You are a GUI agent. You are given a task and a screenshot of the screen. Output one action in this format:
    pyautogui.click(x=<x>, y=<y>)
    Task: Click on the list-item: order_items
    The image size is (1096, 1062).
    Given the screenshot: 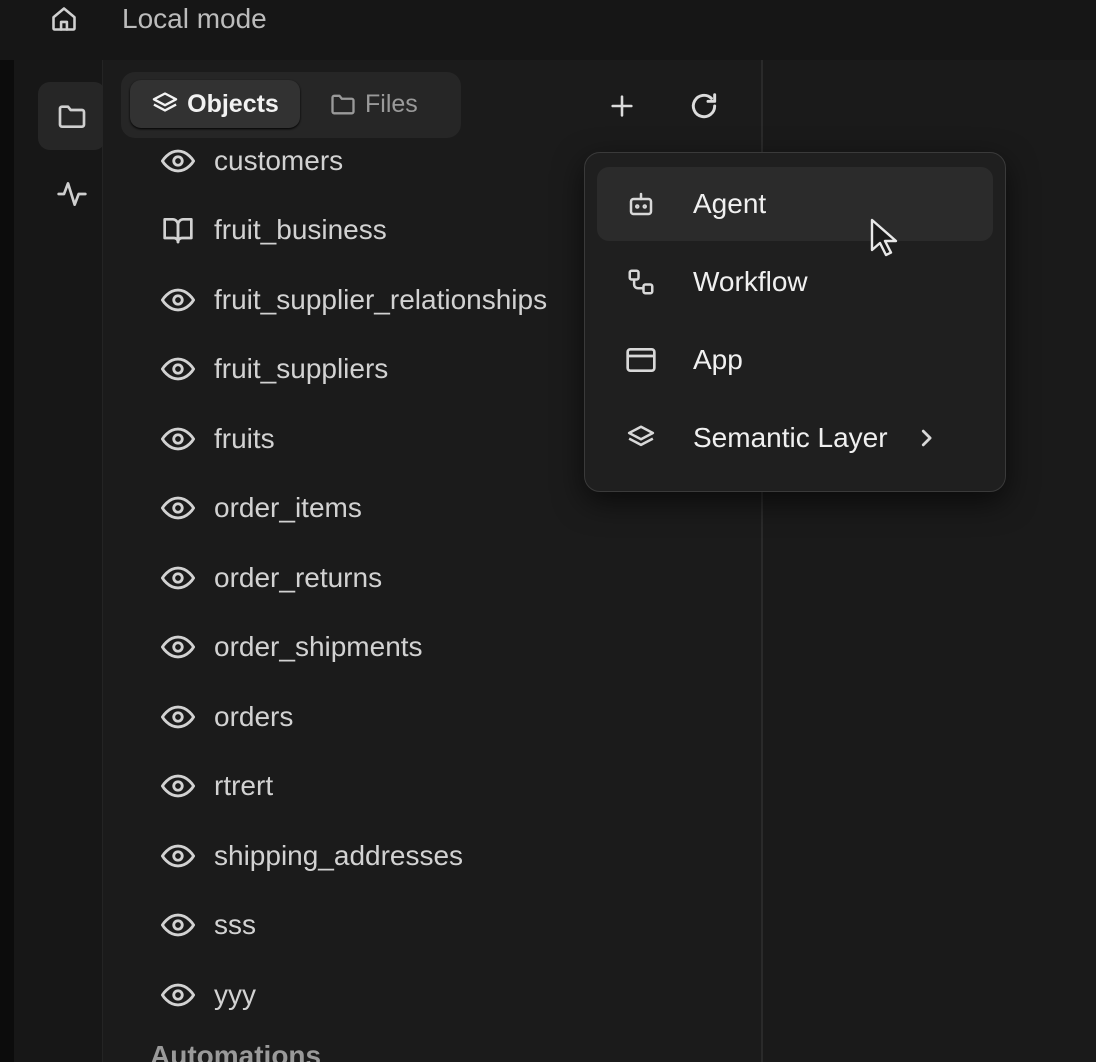 What is the action you would take?
    pyautogui.click(x=256, y=508)
    